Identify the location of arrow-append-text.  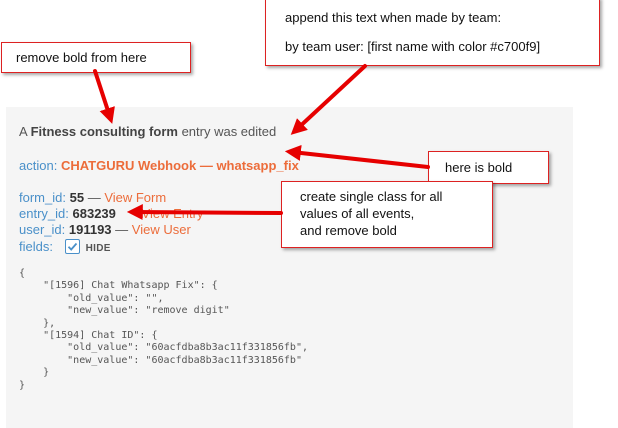
(328, 99).